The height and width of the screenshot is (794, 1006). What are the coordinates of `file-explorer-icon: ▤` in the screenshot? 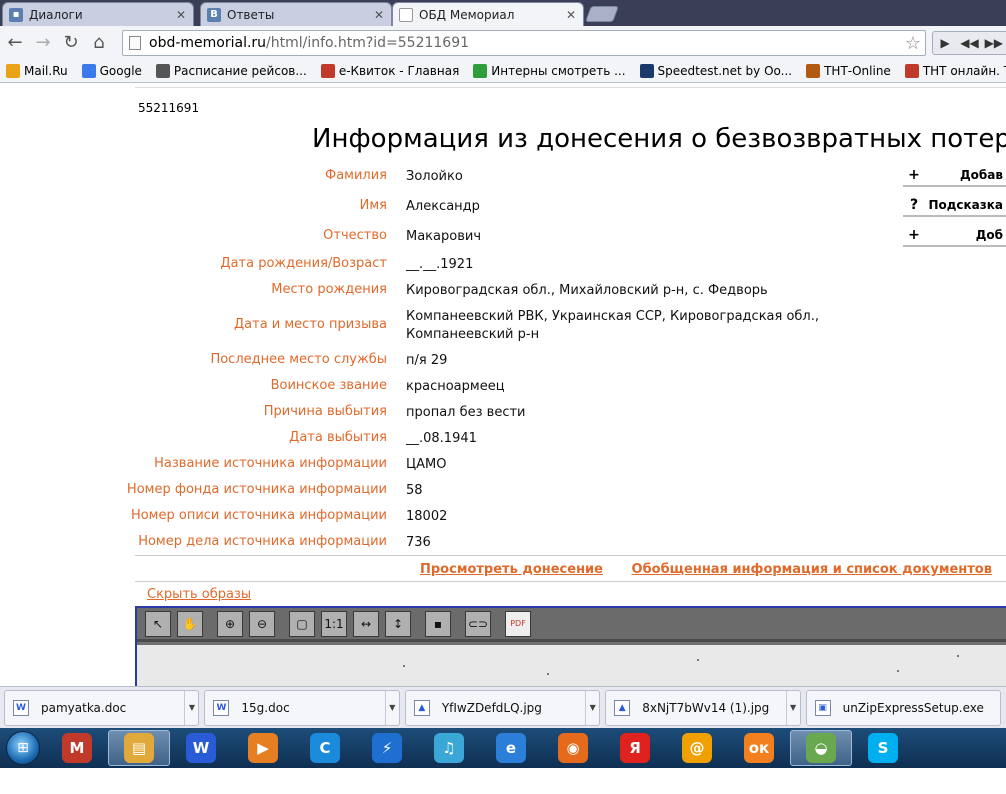 It's located at (139, 748).